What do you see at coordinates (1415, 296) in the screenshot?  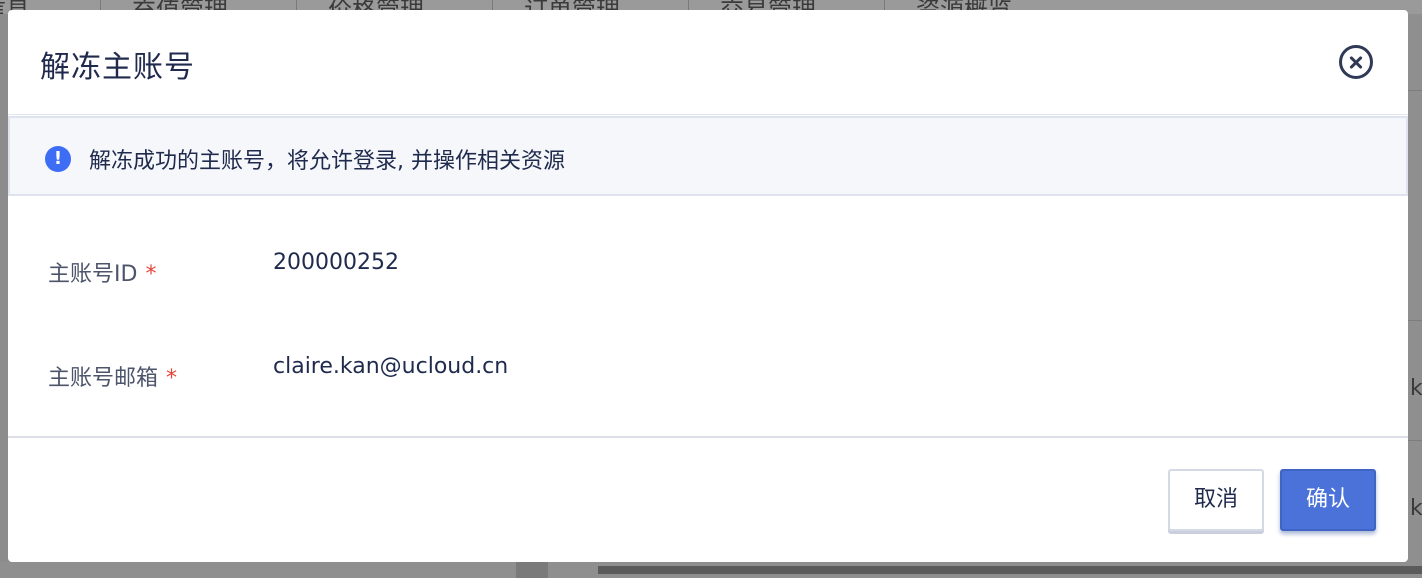 I see `background-panel` at bounding box center [1415, 296].